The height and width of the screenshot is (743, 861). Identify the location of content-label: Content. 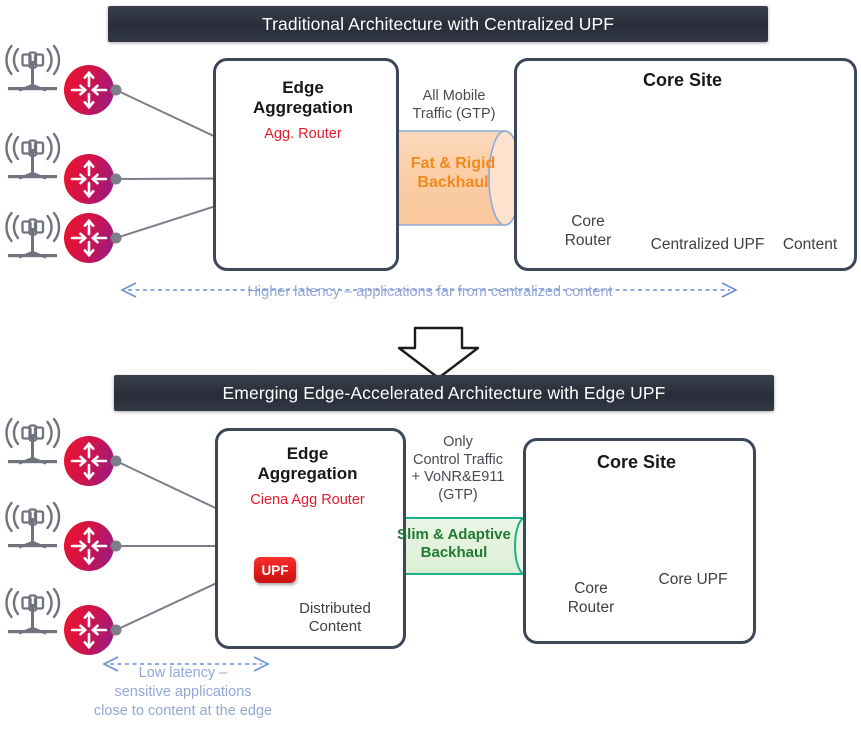
(810, 244).